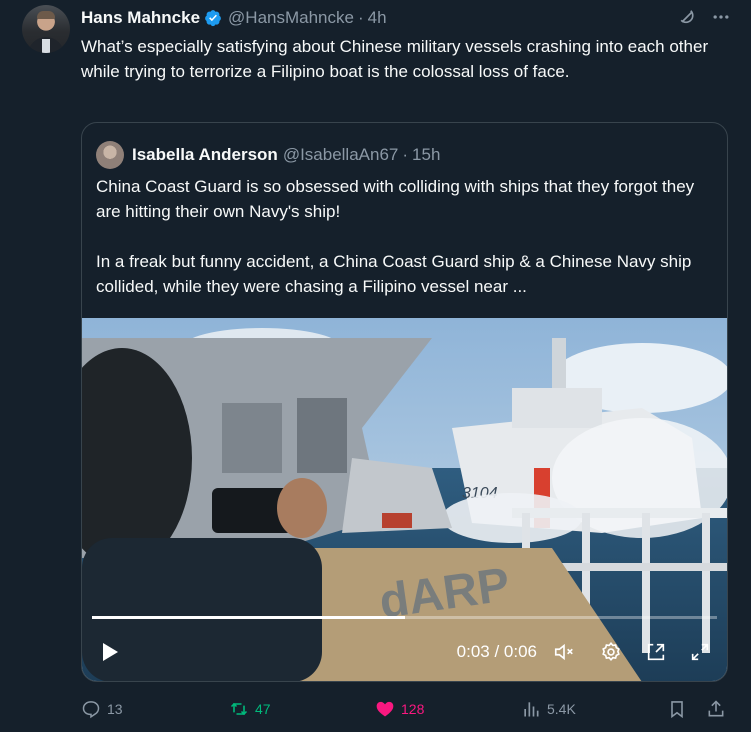 This screenshot has height=732, width=751. I want to click on verified-badge-icon, so click(213, 18).